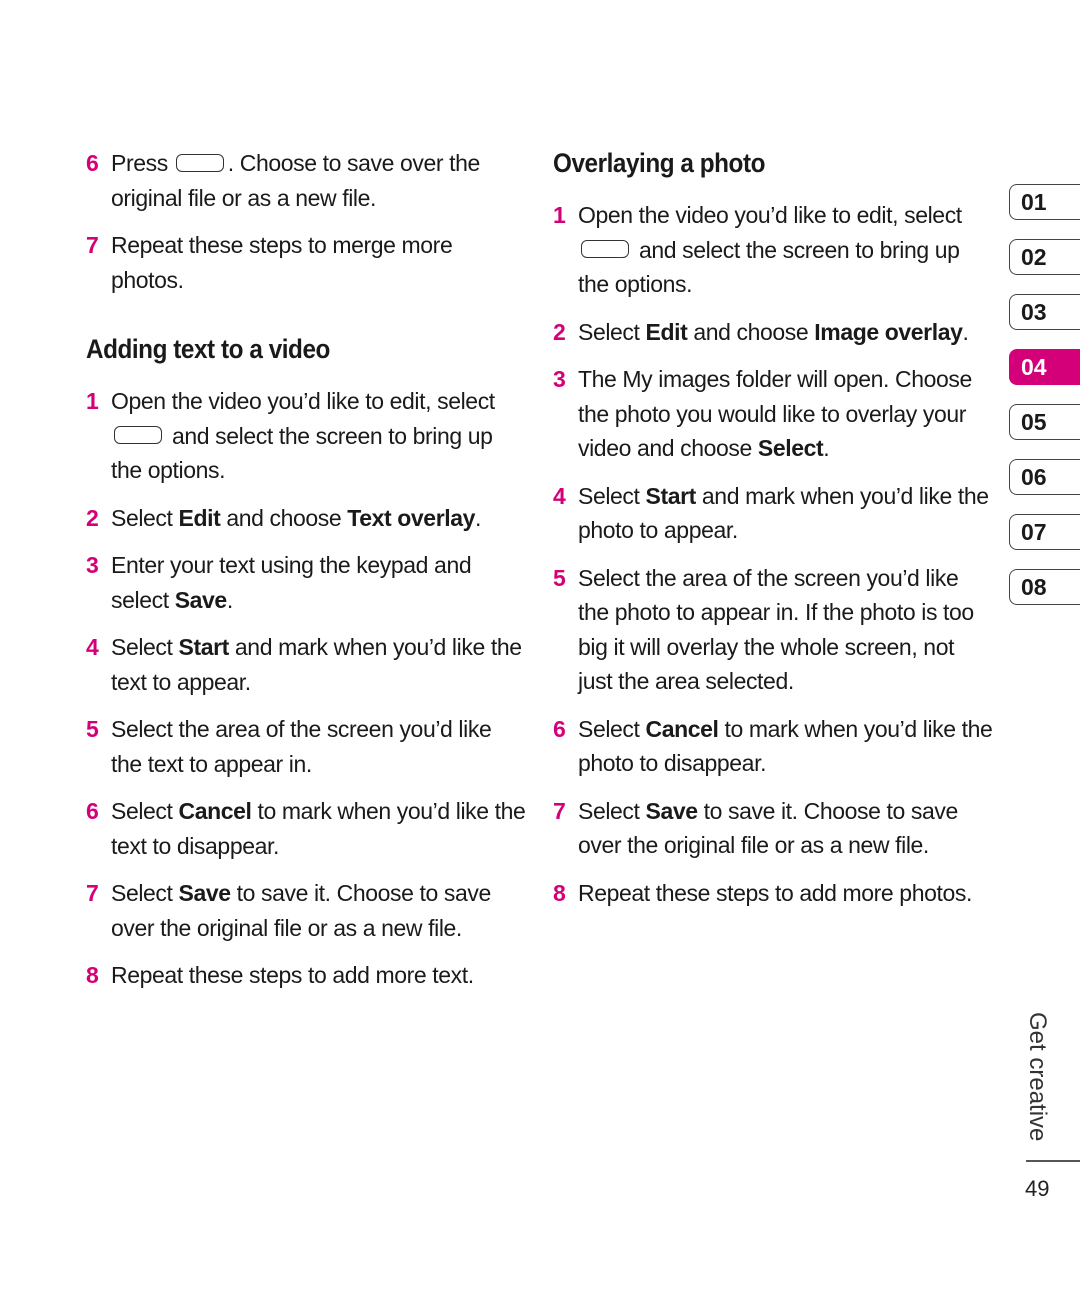  I want to click on chapter-tab-04: 04, so click(1044, 367).